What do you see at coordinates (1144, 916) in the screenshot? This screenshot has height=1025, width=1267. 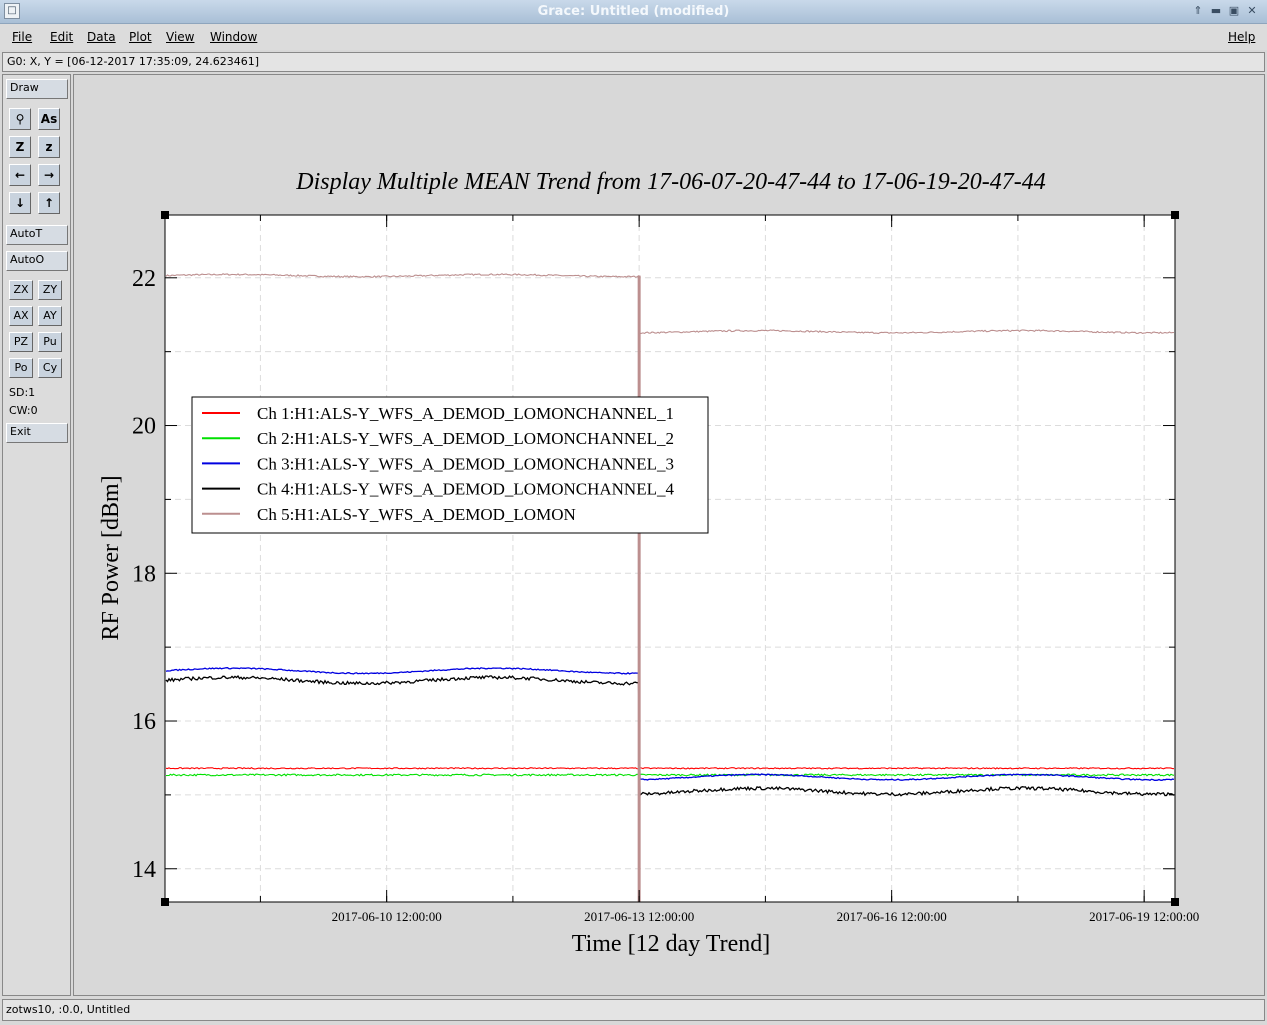 I see `x-tick-label: 2017-06-19 12:00:00` at bounding box center [1144, 916].